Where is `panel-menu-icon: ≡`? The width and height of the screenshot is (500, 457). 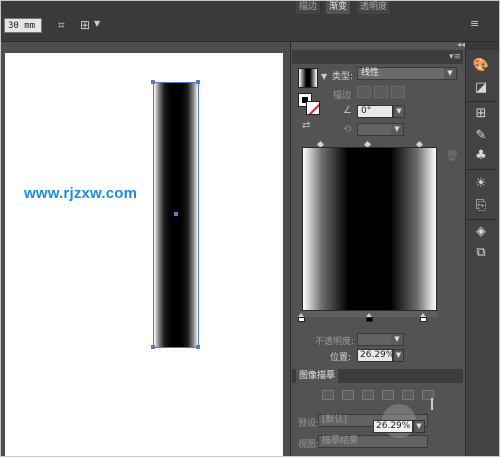
panel-menu-icon: ≡ is located at coordinates (474, 24).